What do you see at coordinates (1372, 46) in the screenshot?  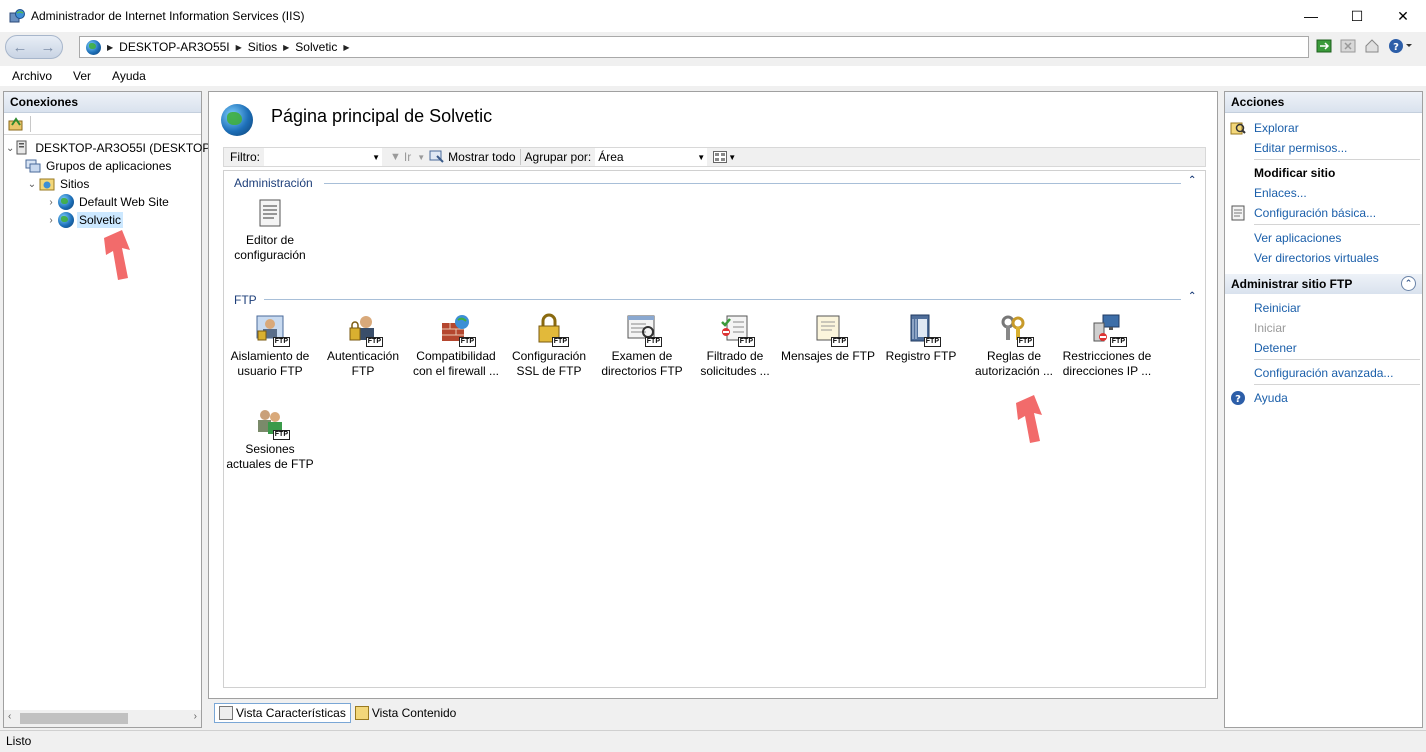 I see `home-icon` at bounding box center [1372, 46].